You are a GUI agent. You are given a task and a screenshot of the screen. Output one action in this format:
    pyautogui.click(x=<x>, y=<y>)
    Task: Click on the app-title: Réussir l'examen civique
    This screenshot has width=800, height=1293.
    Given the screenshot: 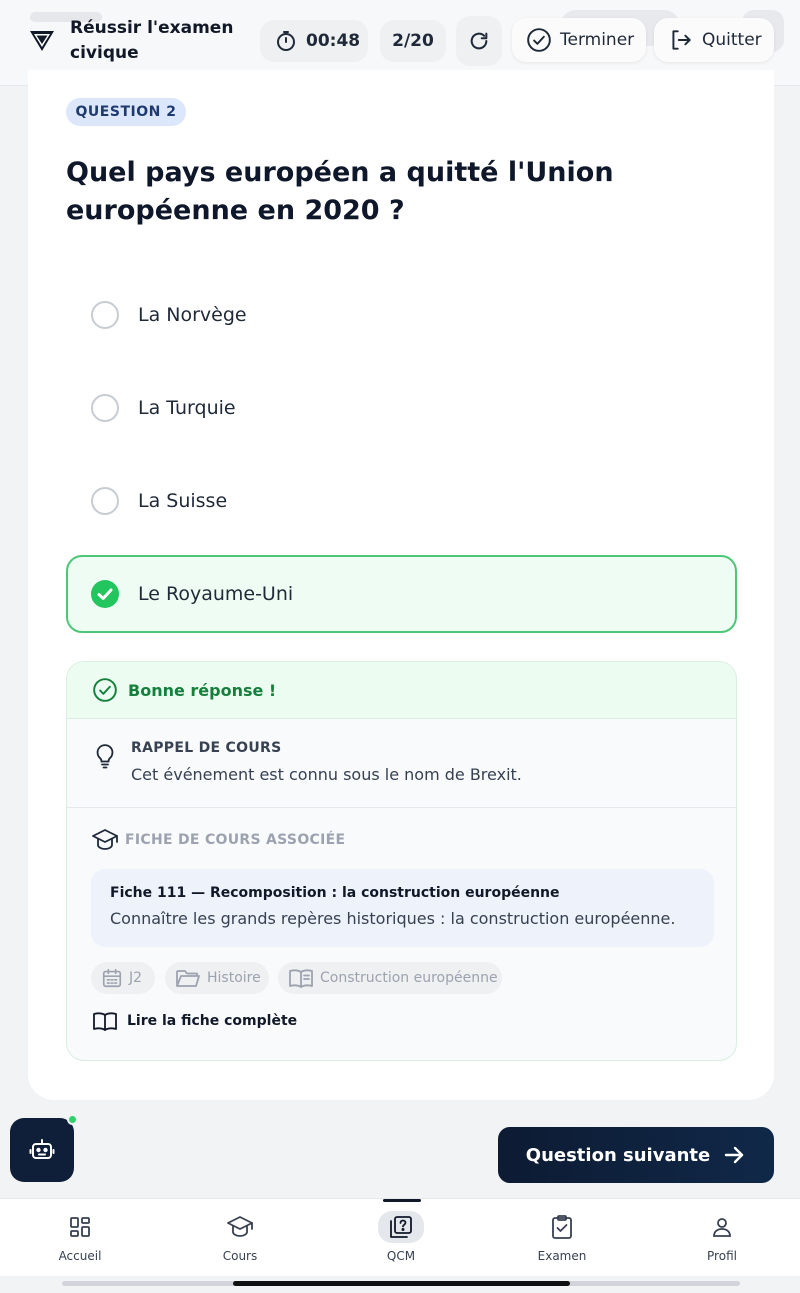 What is the action you would take?
    pyautogui.click(x=152, y=40)
    